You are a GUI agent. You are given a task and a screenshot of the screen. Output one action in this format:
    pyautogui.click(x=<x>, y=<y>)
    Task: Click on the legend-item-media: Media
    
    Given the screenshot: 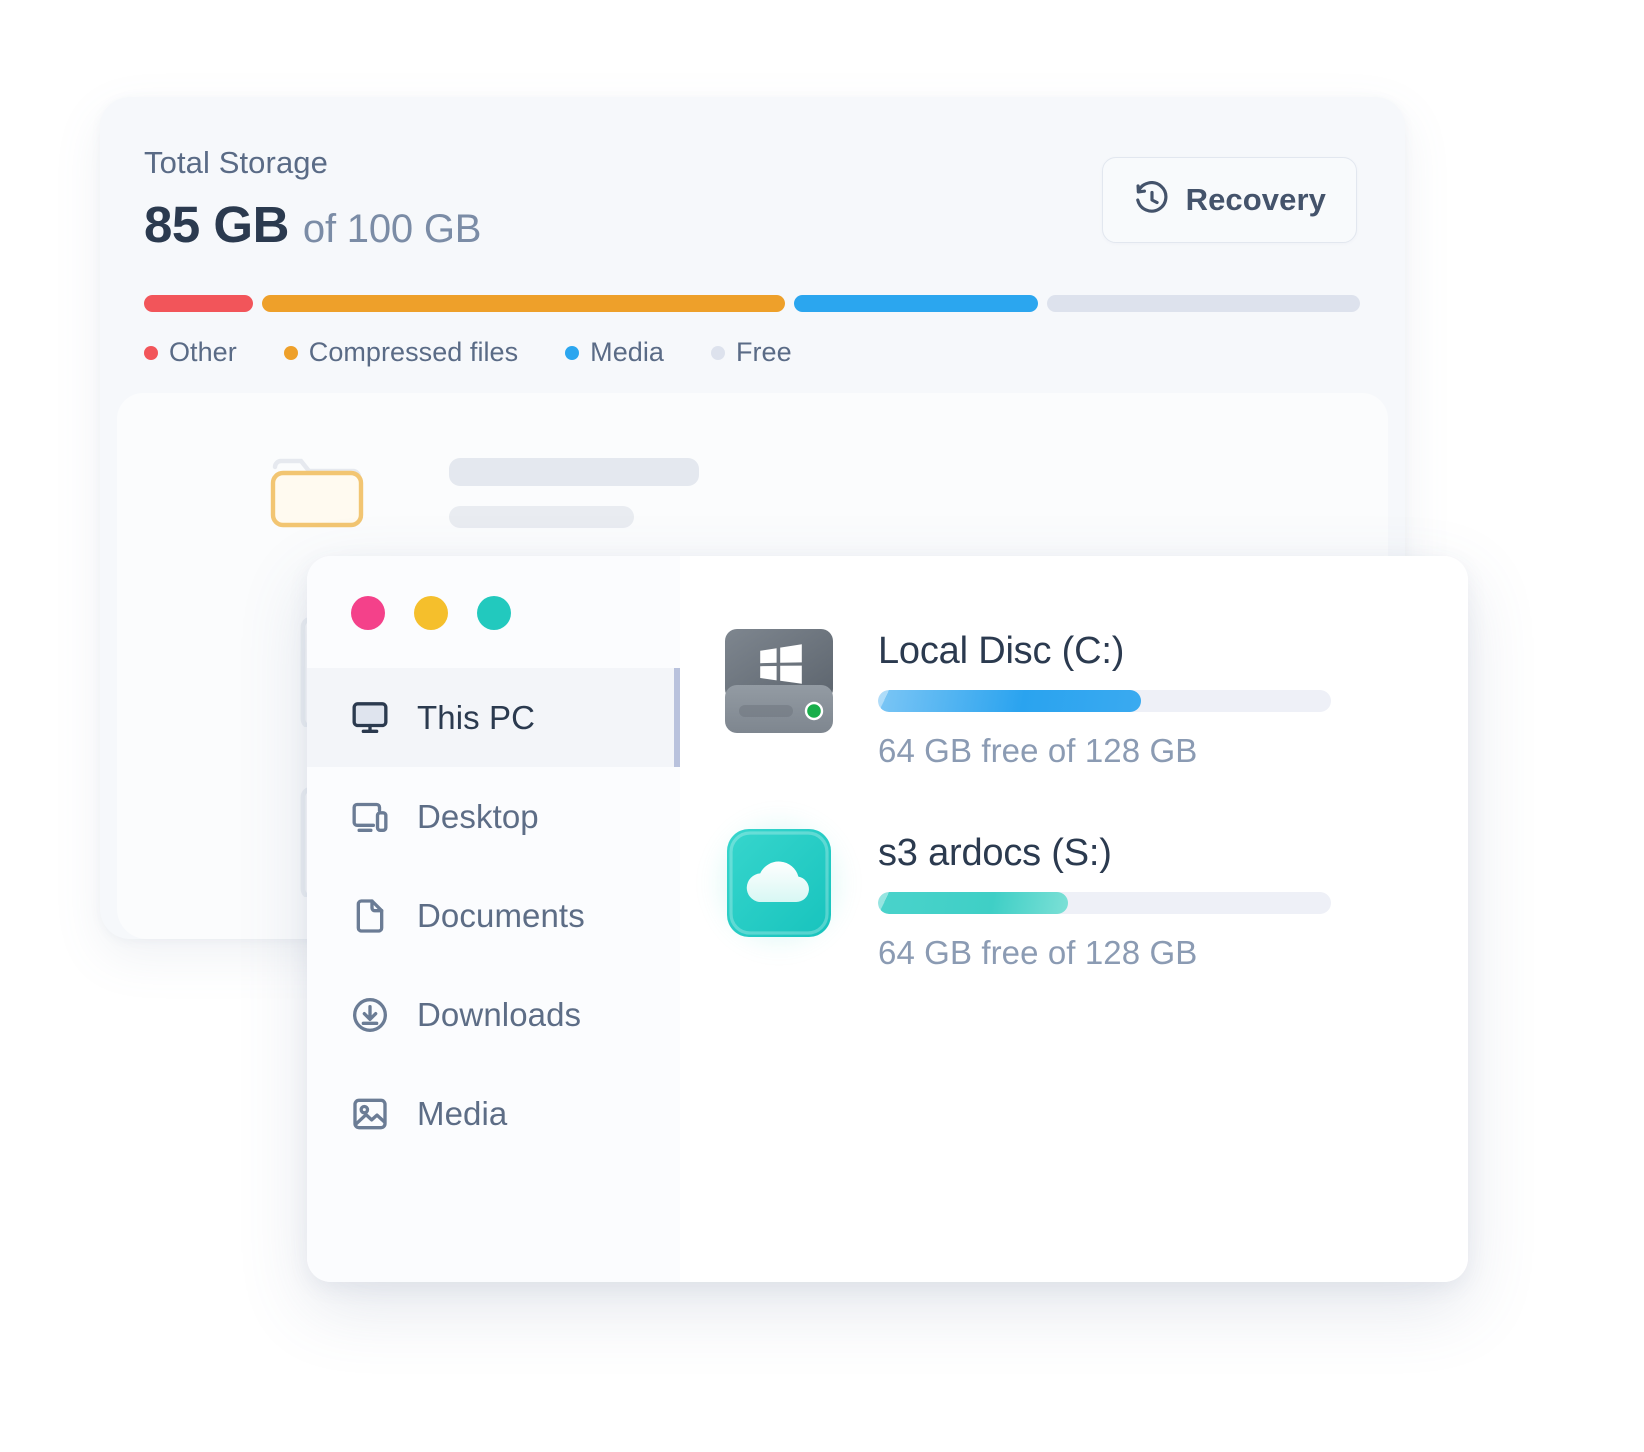 What is the action you would take?
    pyautogui.click(x=614, y=352)
    